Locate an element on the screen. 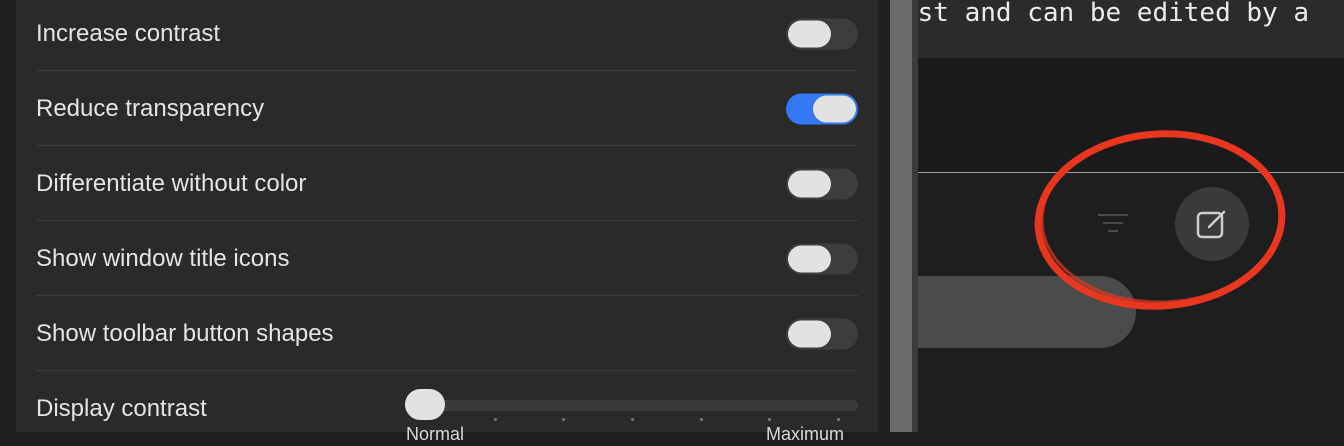 The width and height of the screenshot is (1344, 446). differentiate-without-color-label: Differentiate without color is located at coordinates (171, 183).